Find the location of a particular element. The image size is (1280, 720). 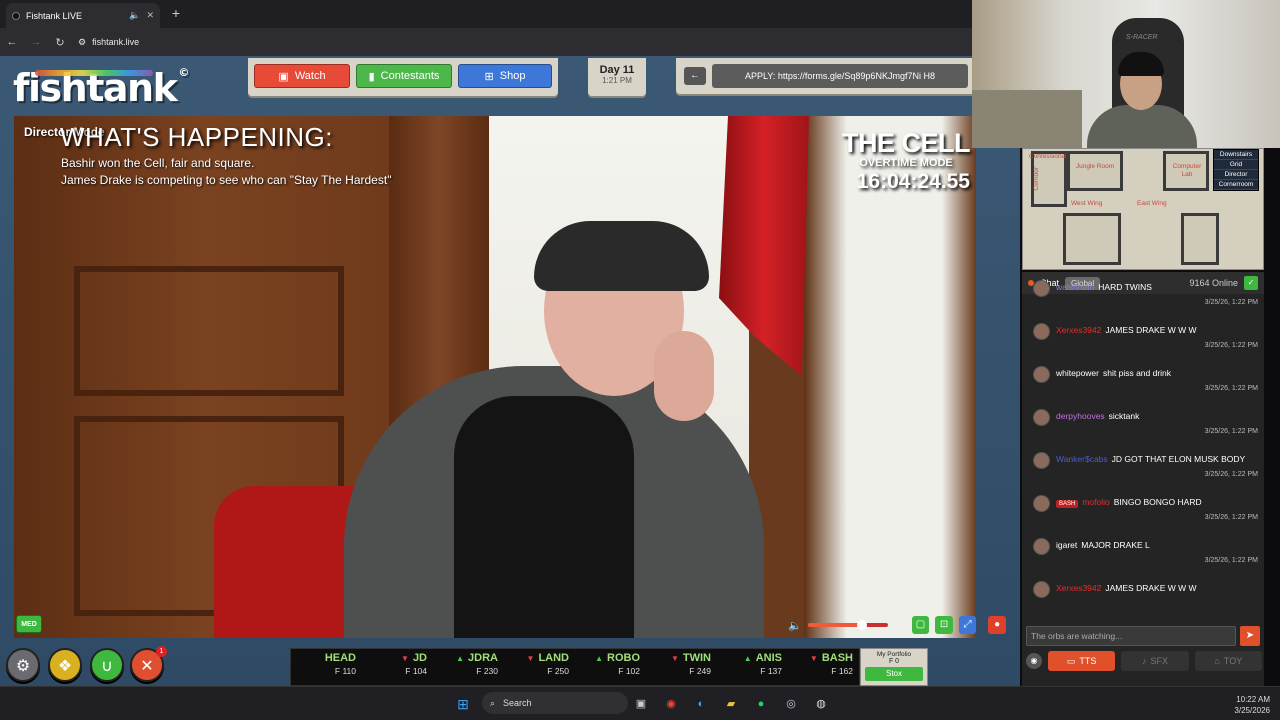

record-icon: ● is located at coordinates (997, 625).